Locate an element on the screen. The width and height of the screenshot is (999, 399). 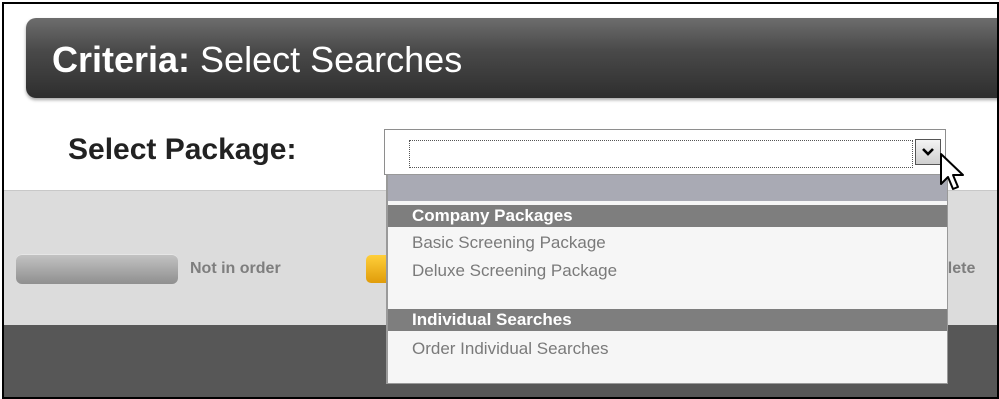
page-title-prefix: Criteria: is located at coordinates (121, 59).